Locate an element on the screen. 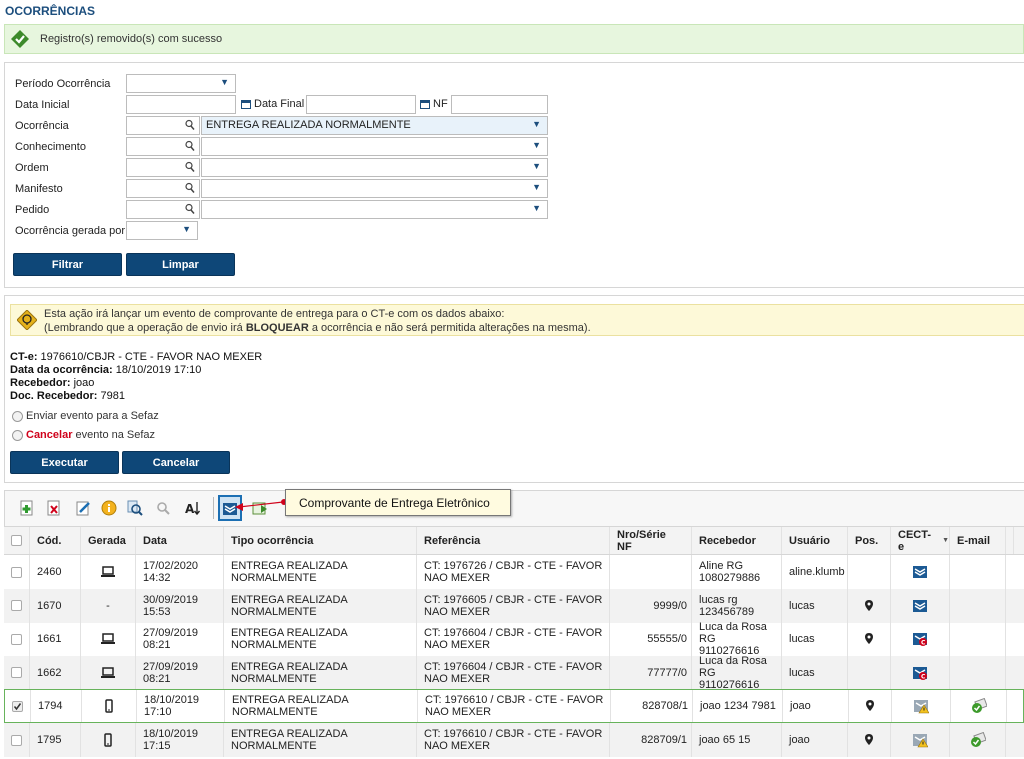 The width and height of the screenshot is (1024, 759). gerada-por-select: ▼ is located at coordinates (162, 230).